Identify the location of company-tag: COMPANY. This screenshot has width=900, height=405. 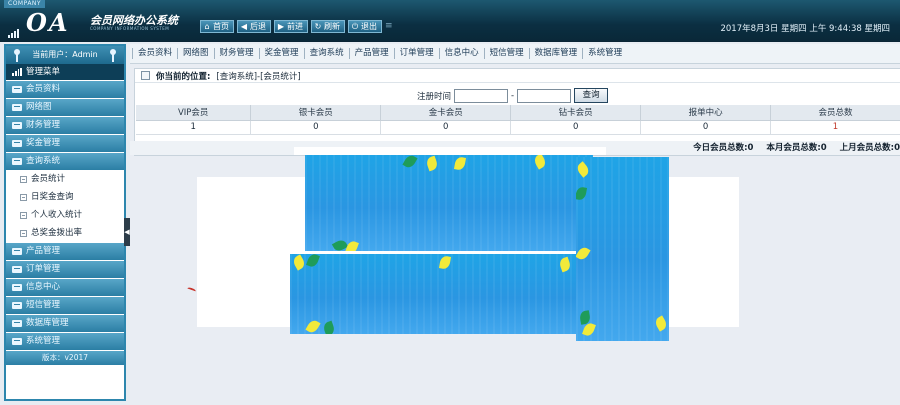
(25, 4).